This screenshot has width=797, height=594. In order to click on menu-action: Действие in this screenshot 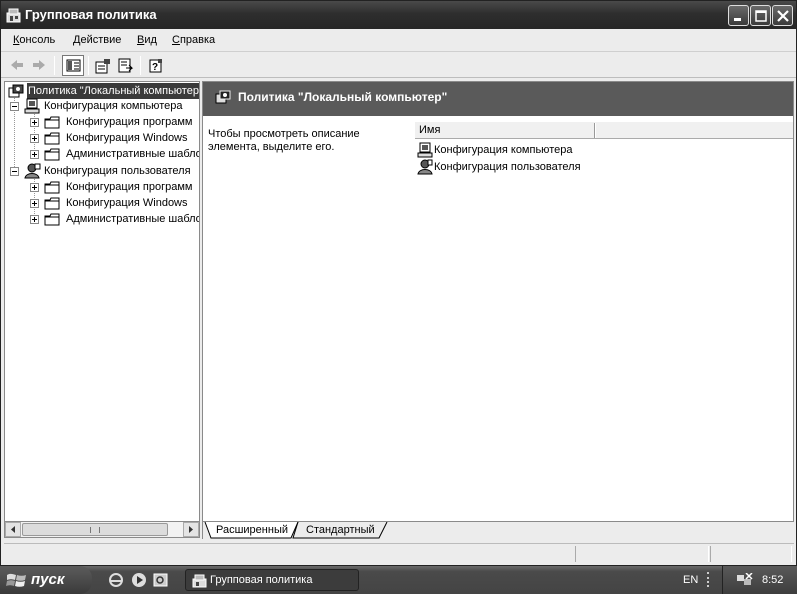, I will do `click(97, 40)`.